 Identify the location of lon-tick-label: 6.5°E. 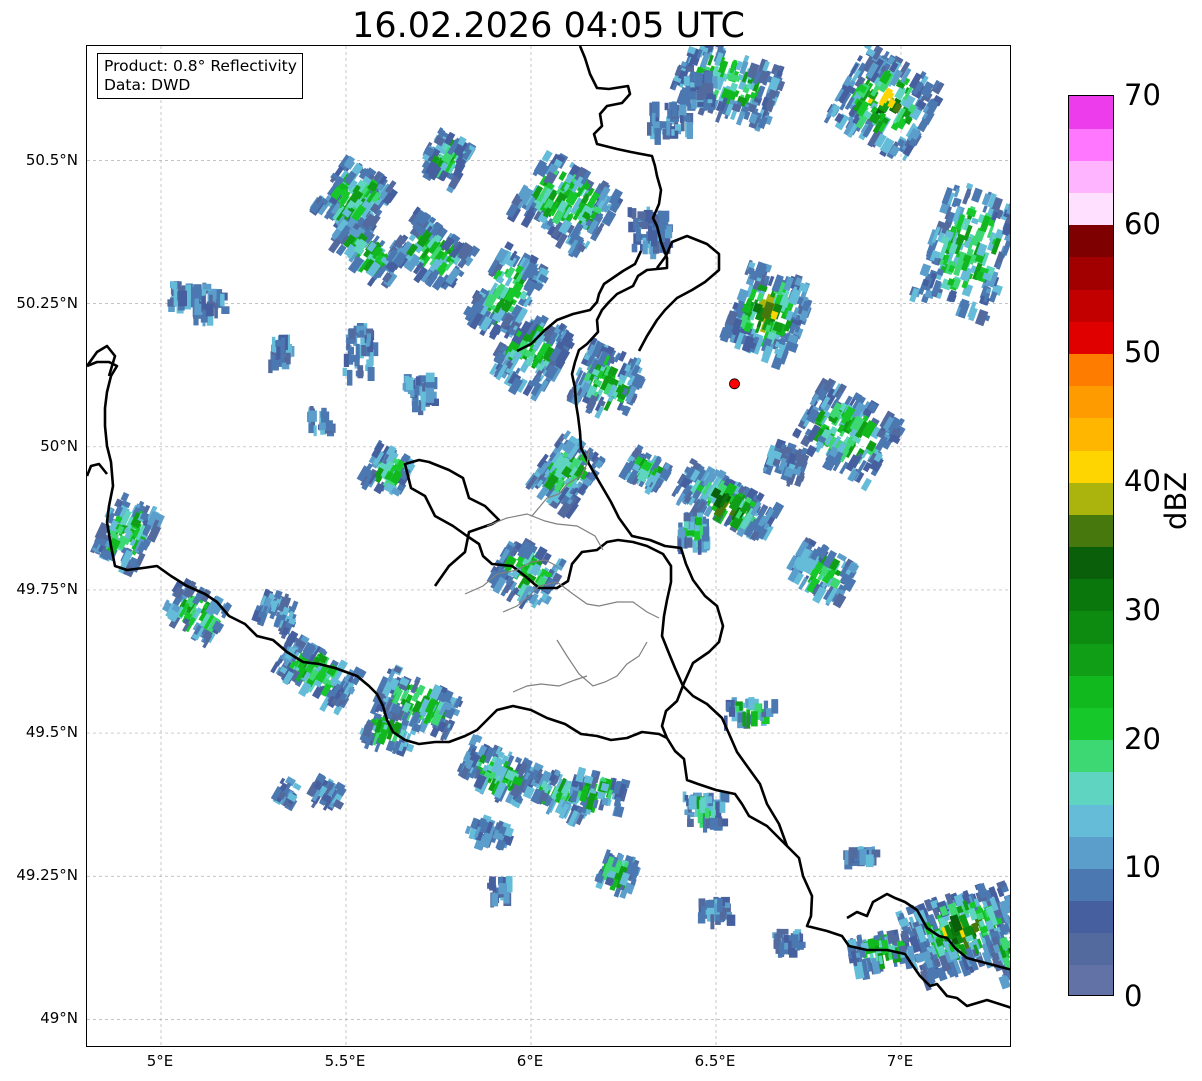
(715, 1061).